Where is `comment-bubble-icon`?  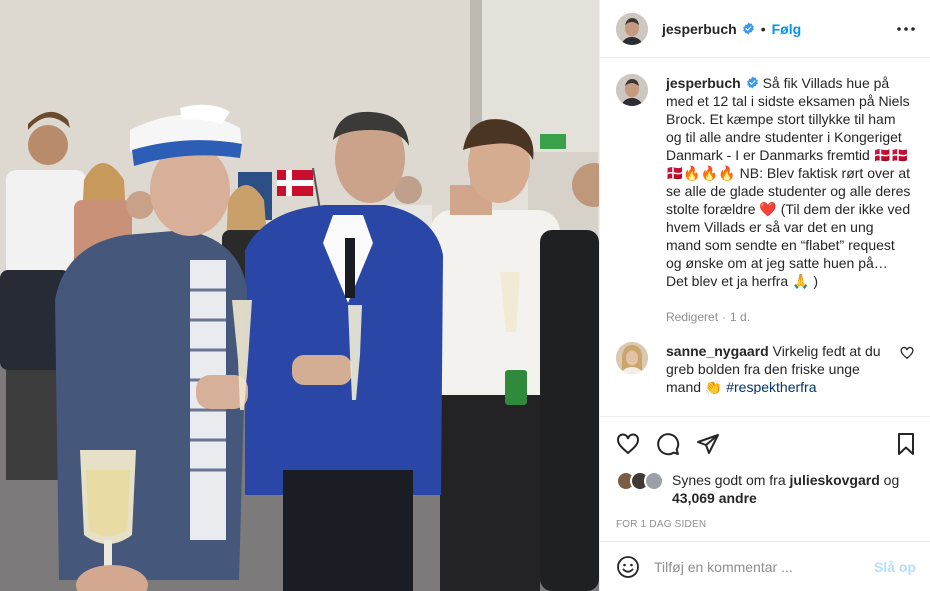
comment-bubble-icon is located at coordinates (668, 444).